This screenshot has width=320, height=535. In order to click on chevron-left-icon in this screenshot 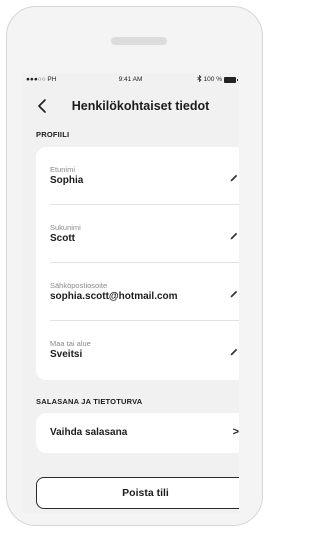, I will do `click(43, 106)`.